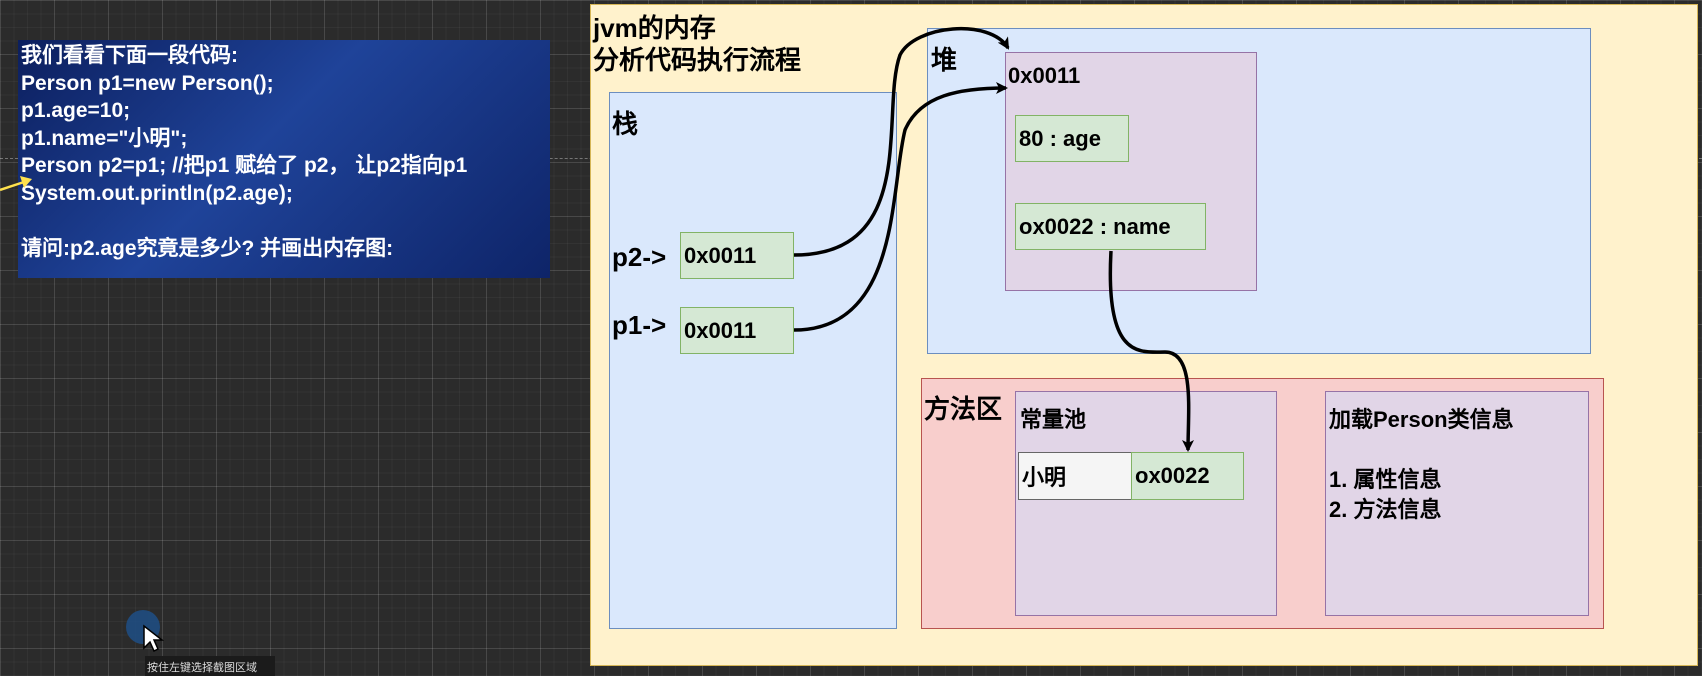 This screenshot has width=1702, height=676. What do you see at coordinates (1151, 351) in the screenshot?
I see `name-to-constant-arrow` at bounding box center [1151, 351].